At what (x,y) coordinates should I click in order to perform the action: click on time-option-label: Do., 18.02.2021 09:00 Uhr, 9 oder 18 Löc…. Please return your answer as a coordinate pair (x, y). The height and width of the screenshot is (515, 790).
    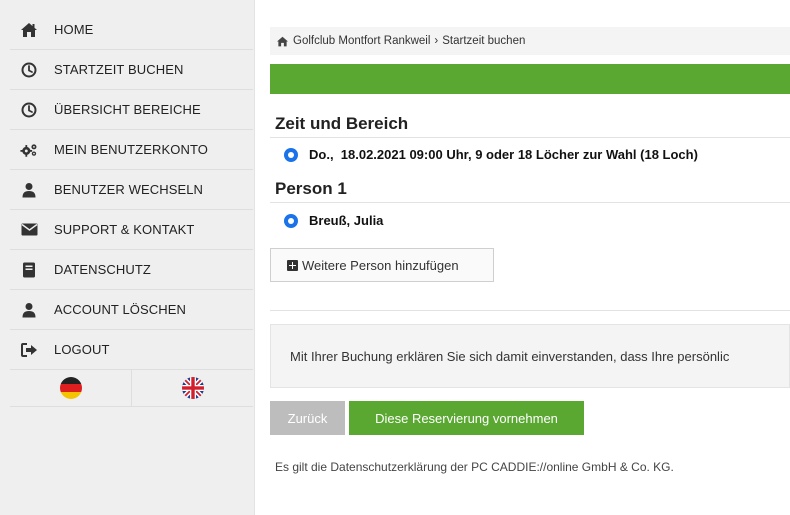
    Looking at the image, I should click on (503, 154).